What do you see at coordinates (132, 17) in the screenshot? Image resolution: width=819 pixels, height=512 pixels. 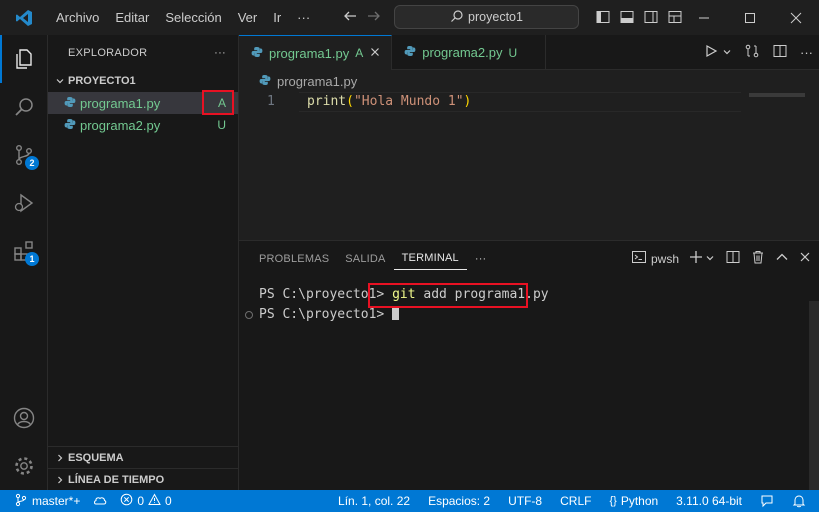 I see `menu-editar: Editar` at bounding box center [132, 17].